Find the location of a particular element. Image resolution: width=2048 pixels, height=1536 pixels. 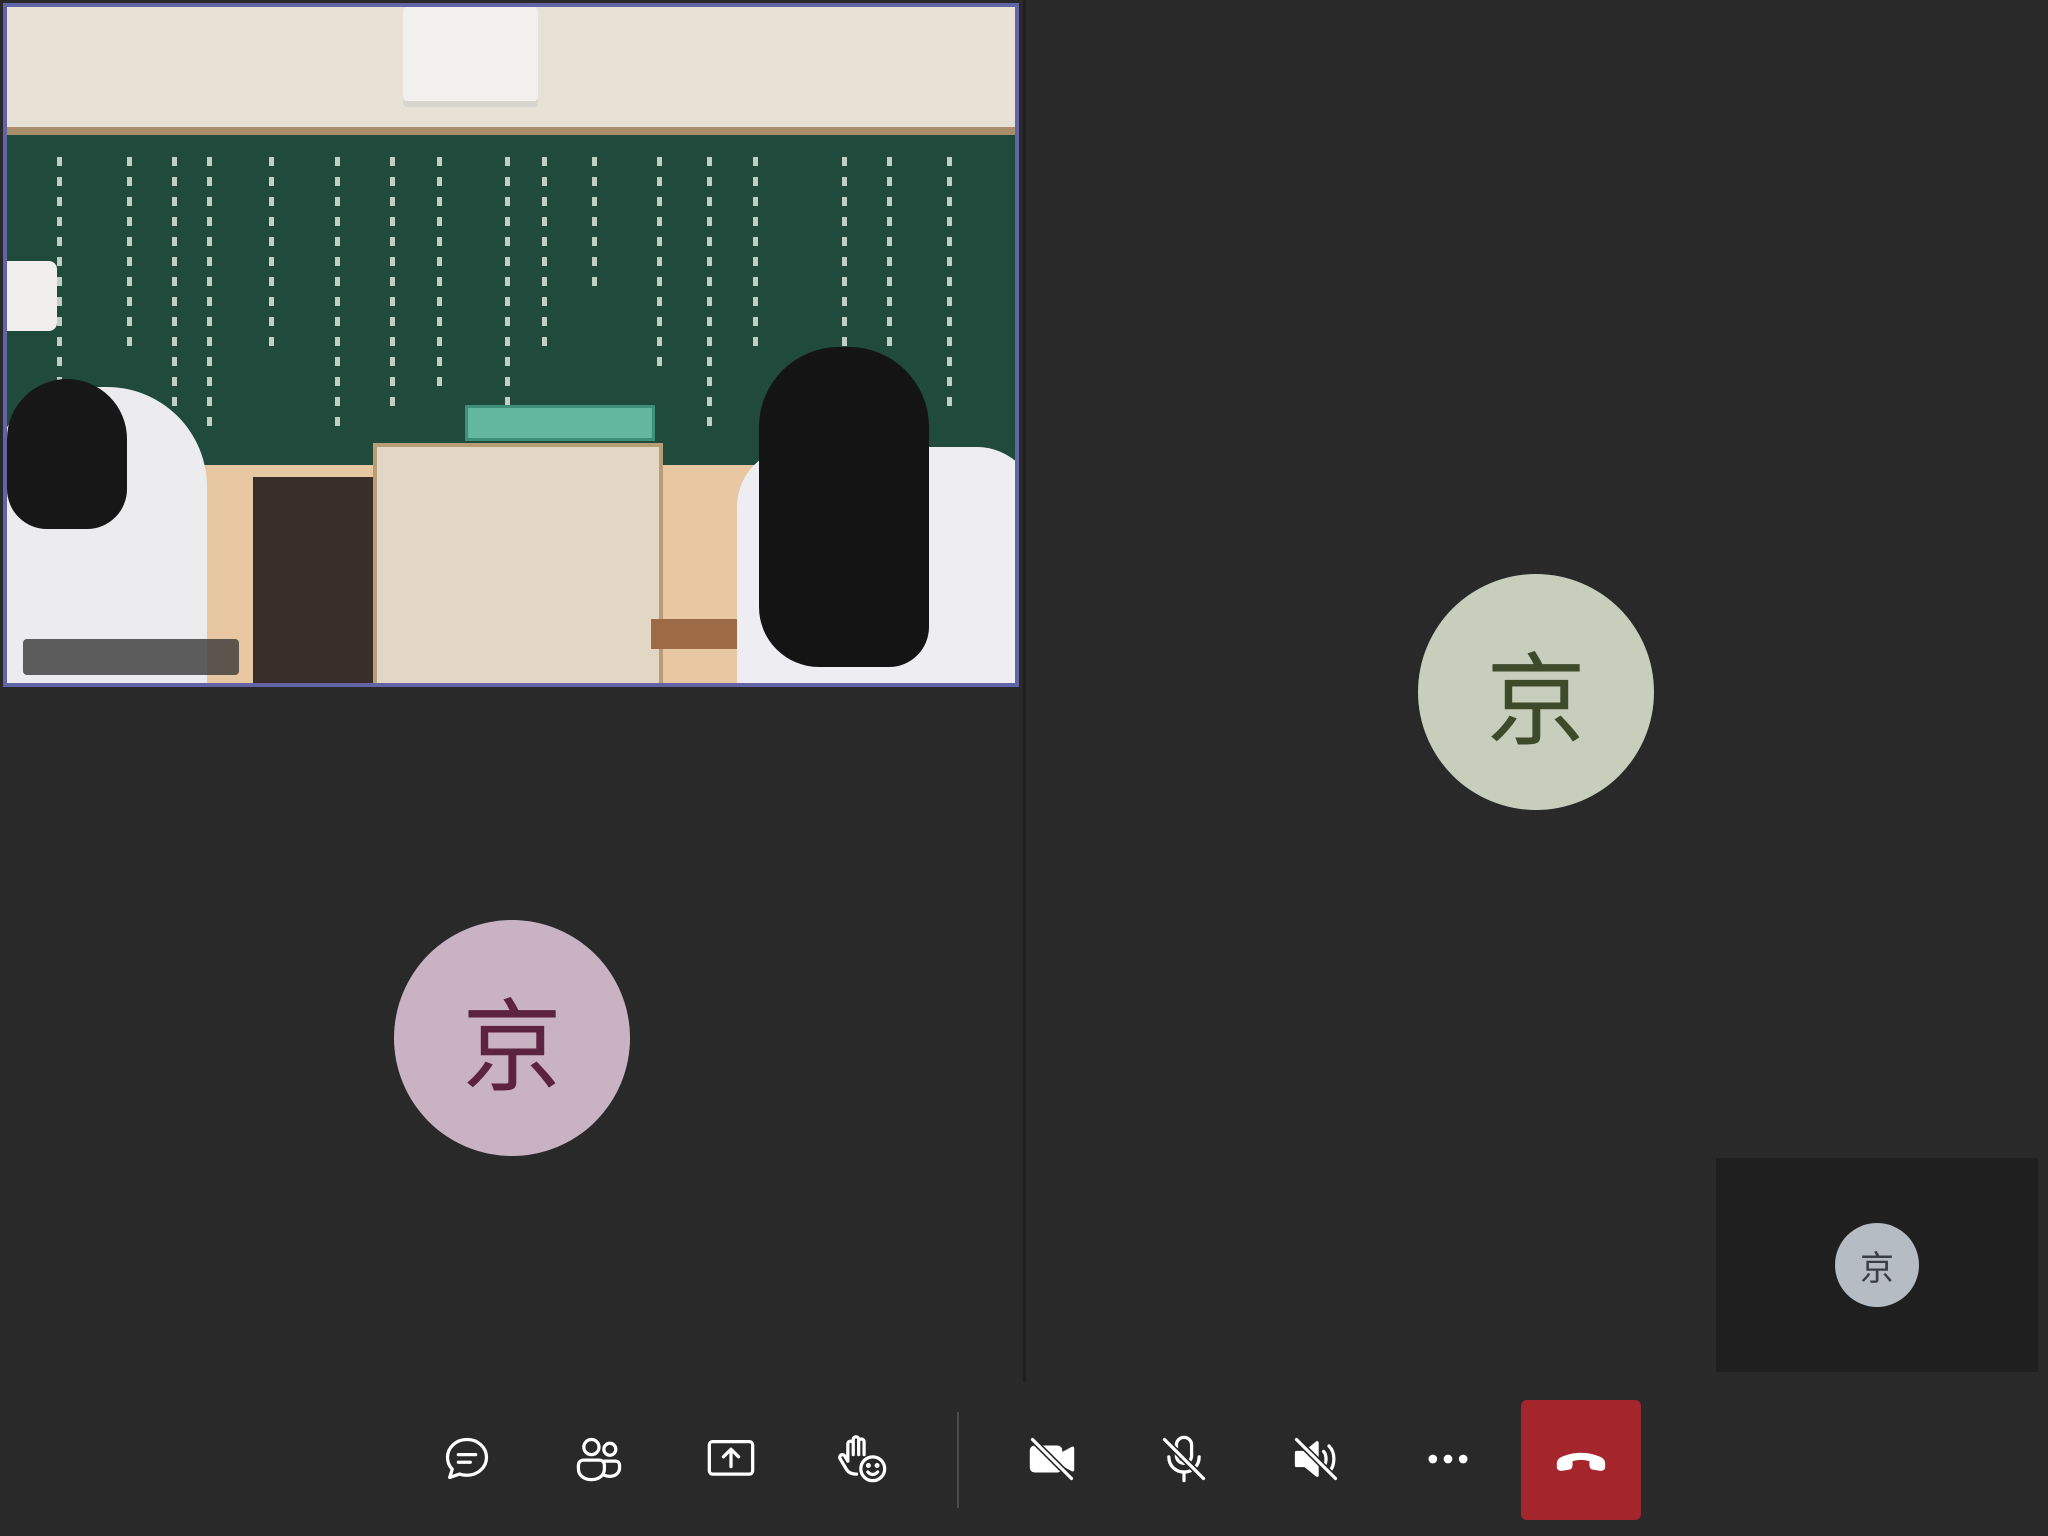

self-avatar: 京 is located at coordinates (1877, 1265).